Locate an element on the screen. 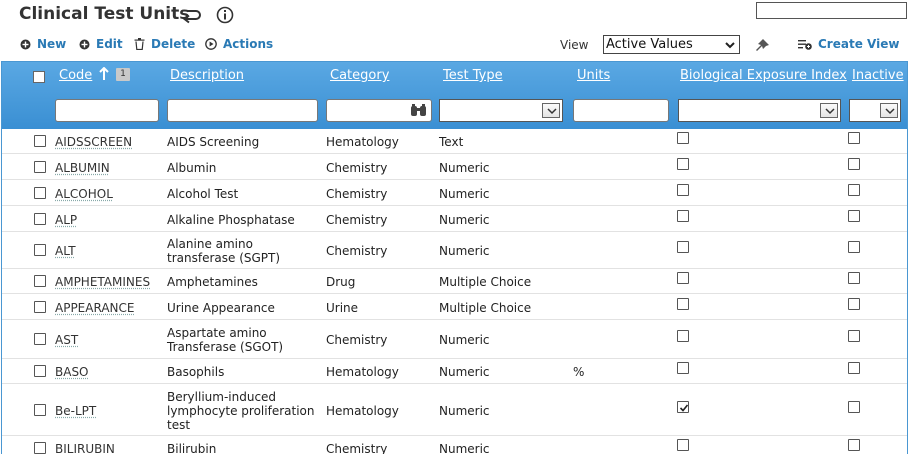 This screenshot has width=909, height=454. actions-button: Actions is located at coordinates (239, 44).